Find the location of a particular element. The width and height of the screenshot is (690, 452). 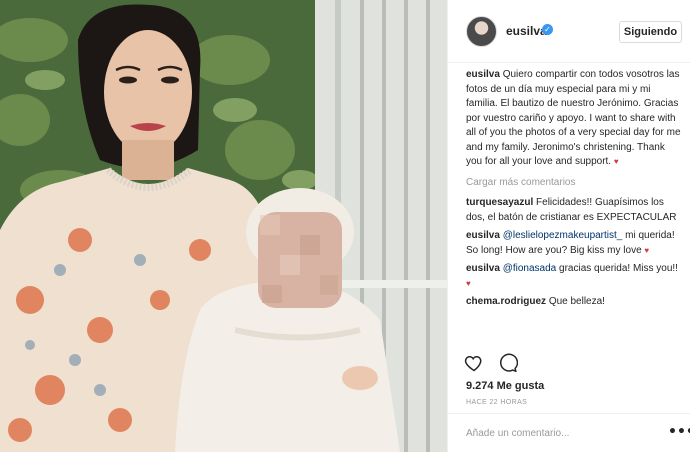

comment-mention-link: @leslielopezmakeupartist_ is located at coordinates (563, 235).